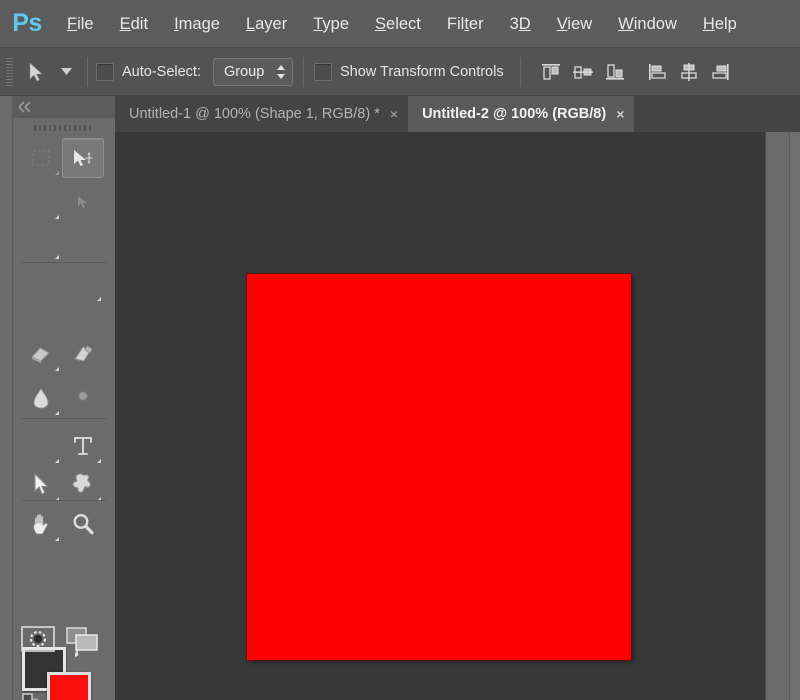  I want to click on tool-preset-chevron-down-icon, so click(66, 72).